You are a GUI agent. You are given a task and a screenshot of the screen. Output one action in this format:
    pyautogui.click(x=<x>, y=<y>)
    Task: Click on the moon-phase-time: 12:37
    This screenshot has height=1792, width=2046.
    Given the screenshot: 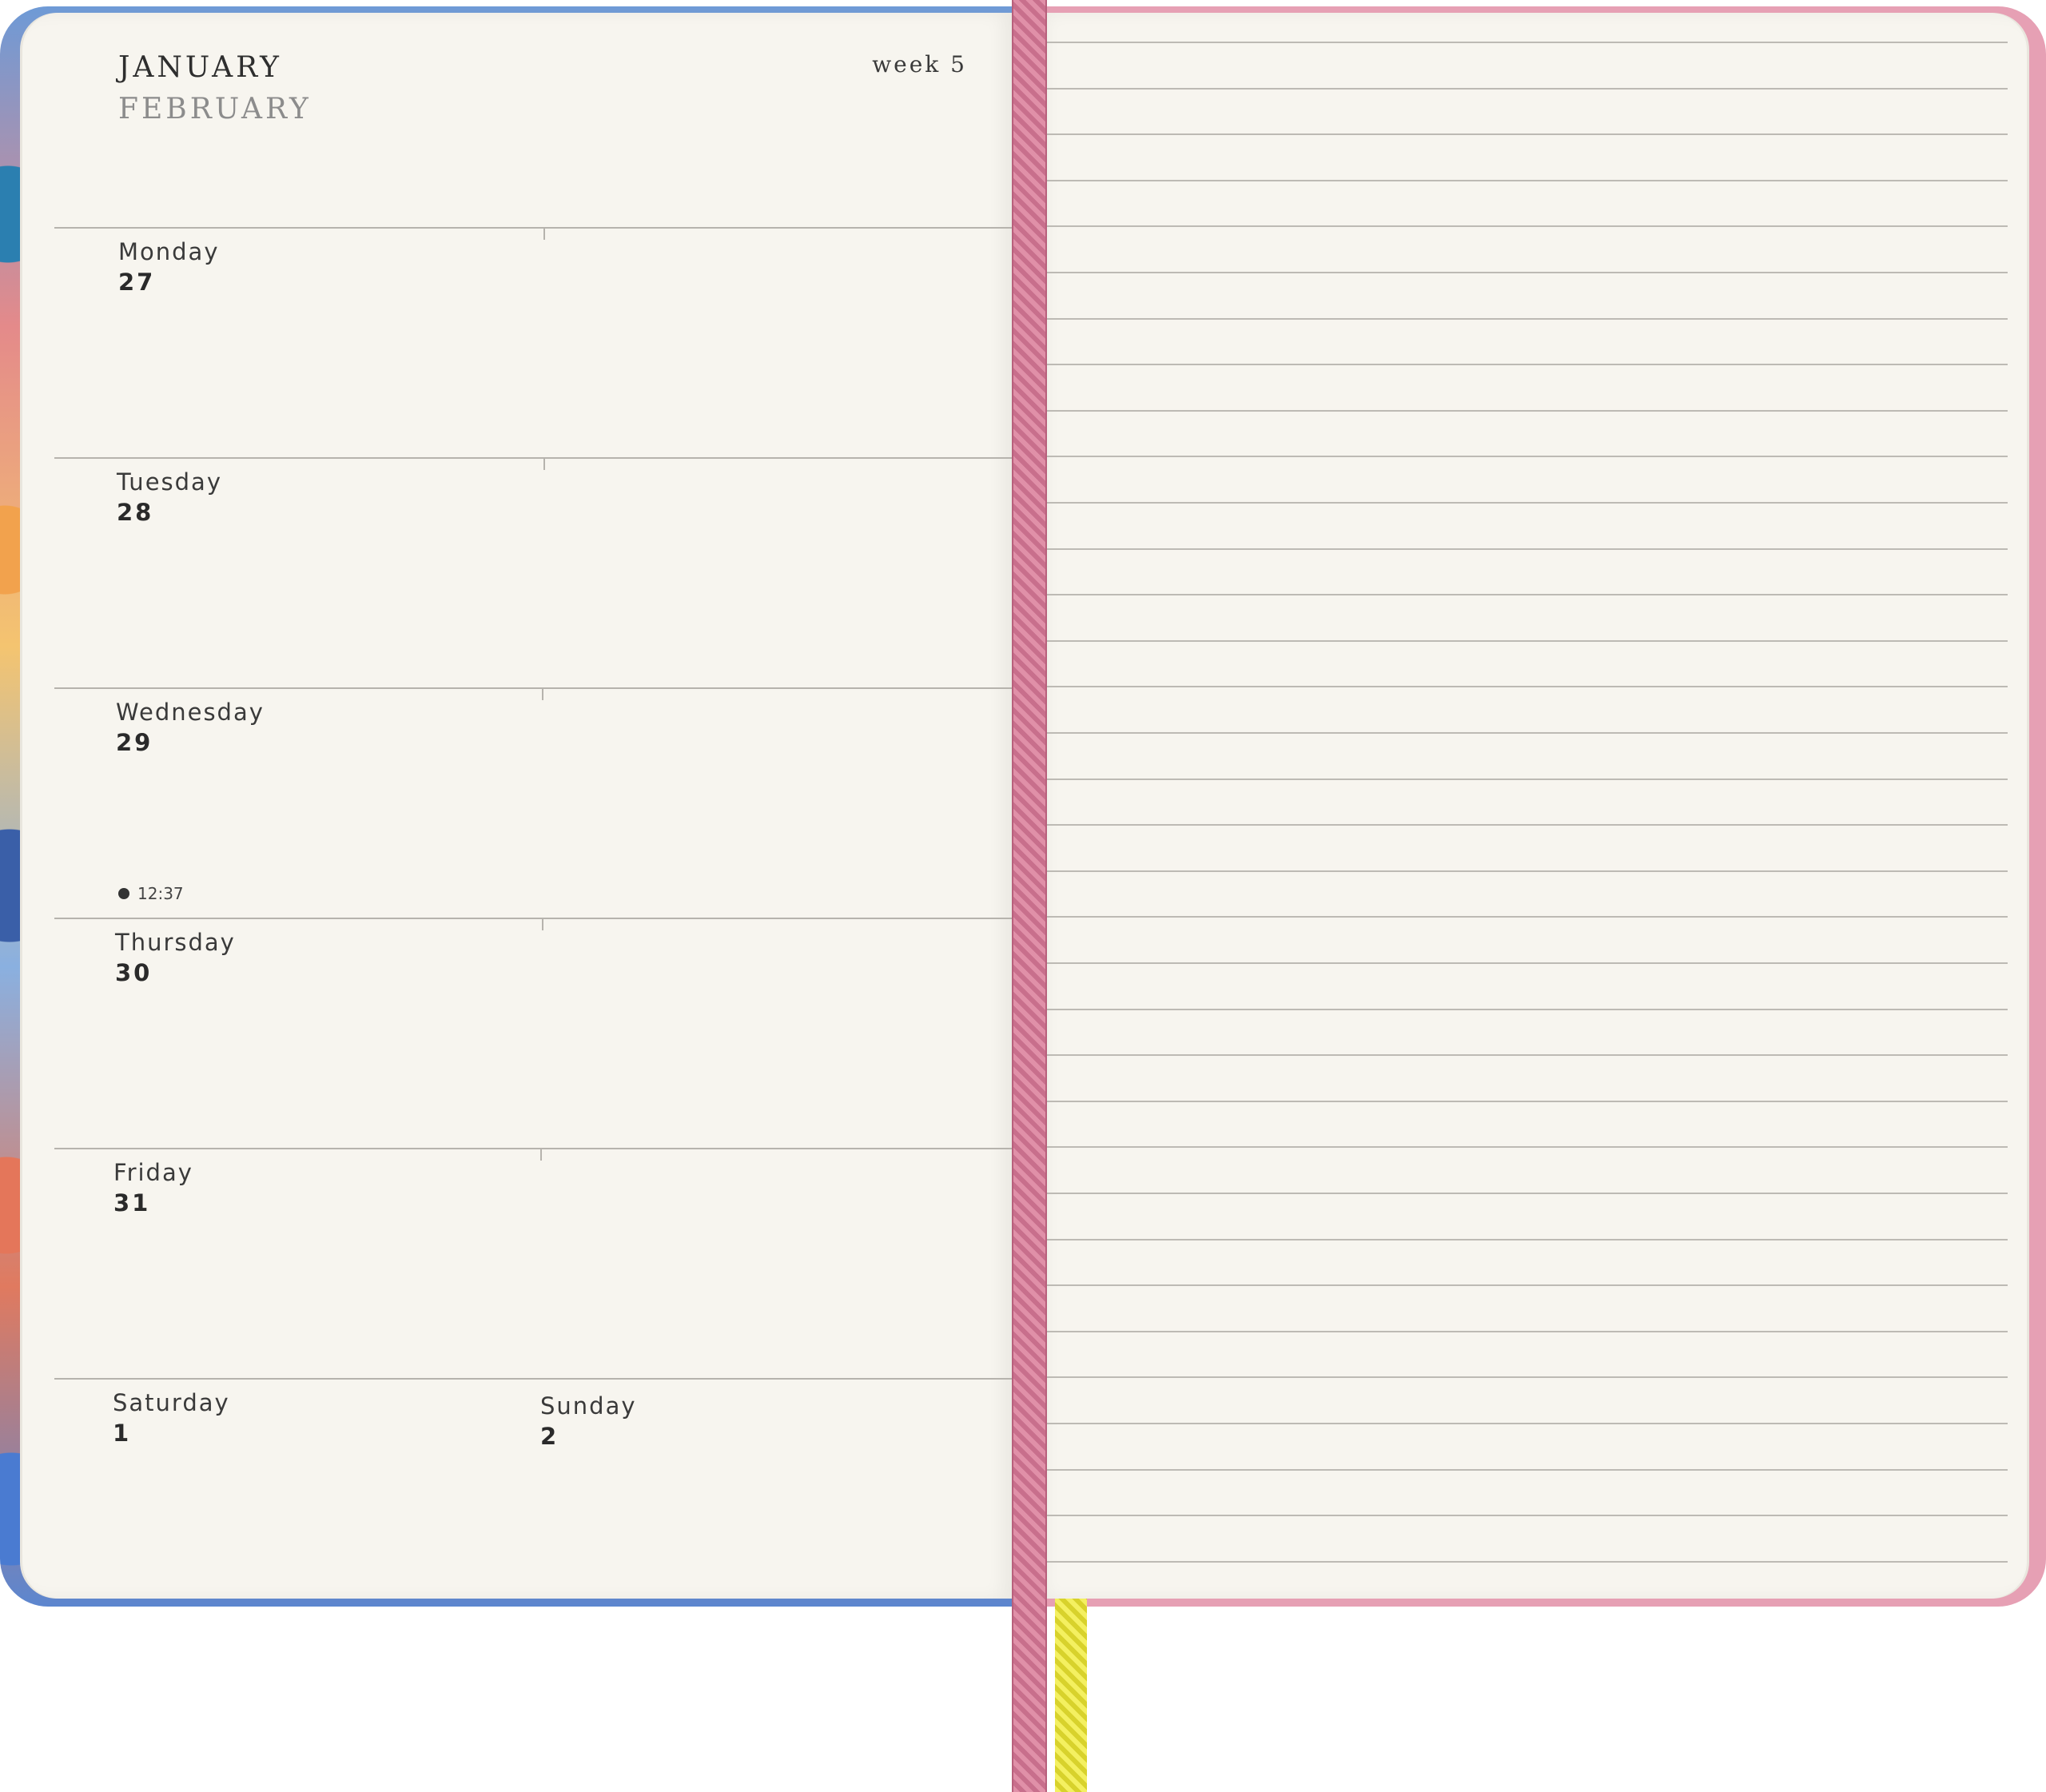 What is the action you would take?
    pyautogui.click(x=160, y=893)
    